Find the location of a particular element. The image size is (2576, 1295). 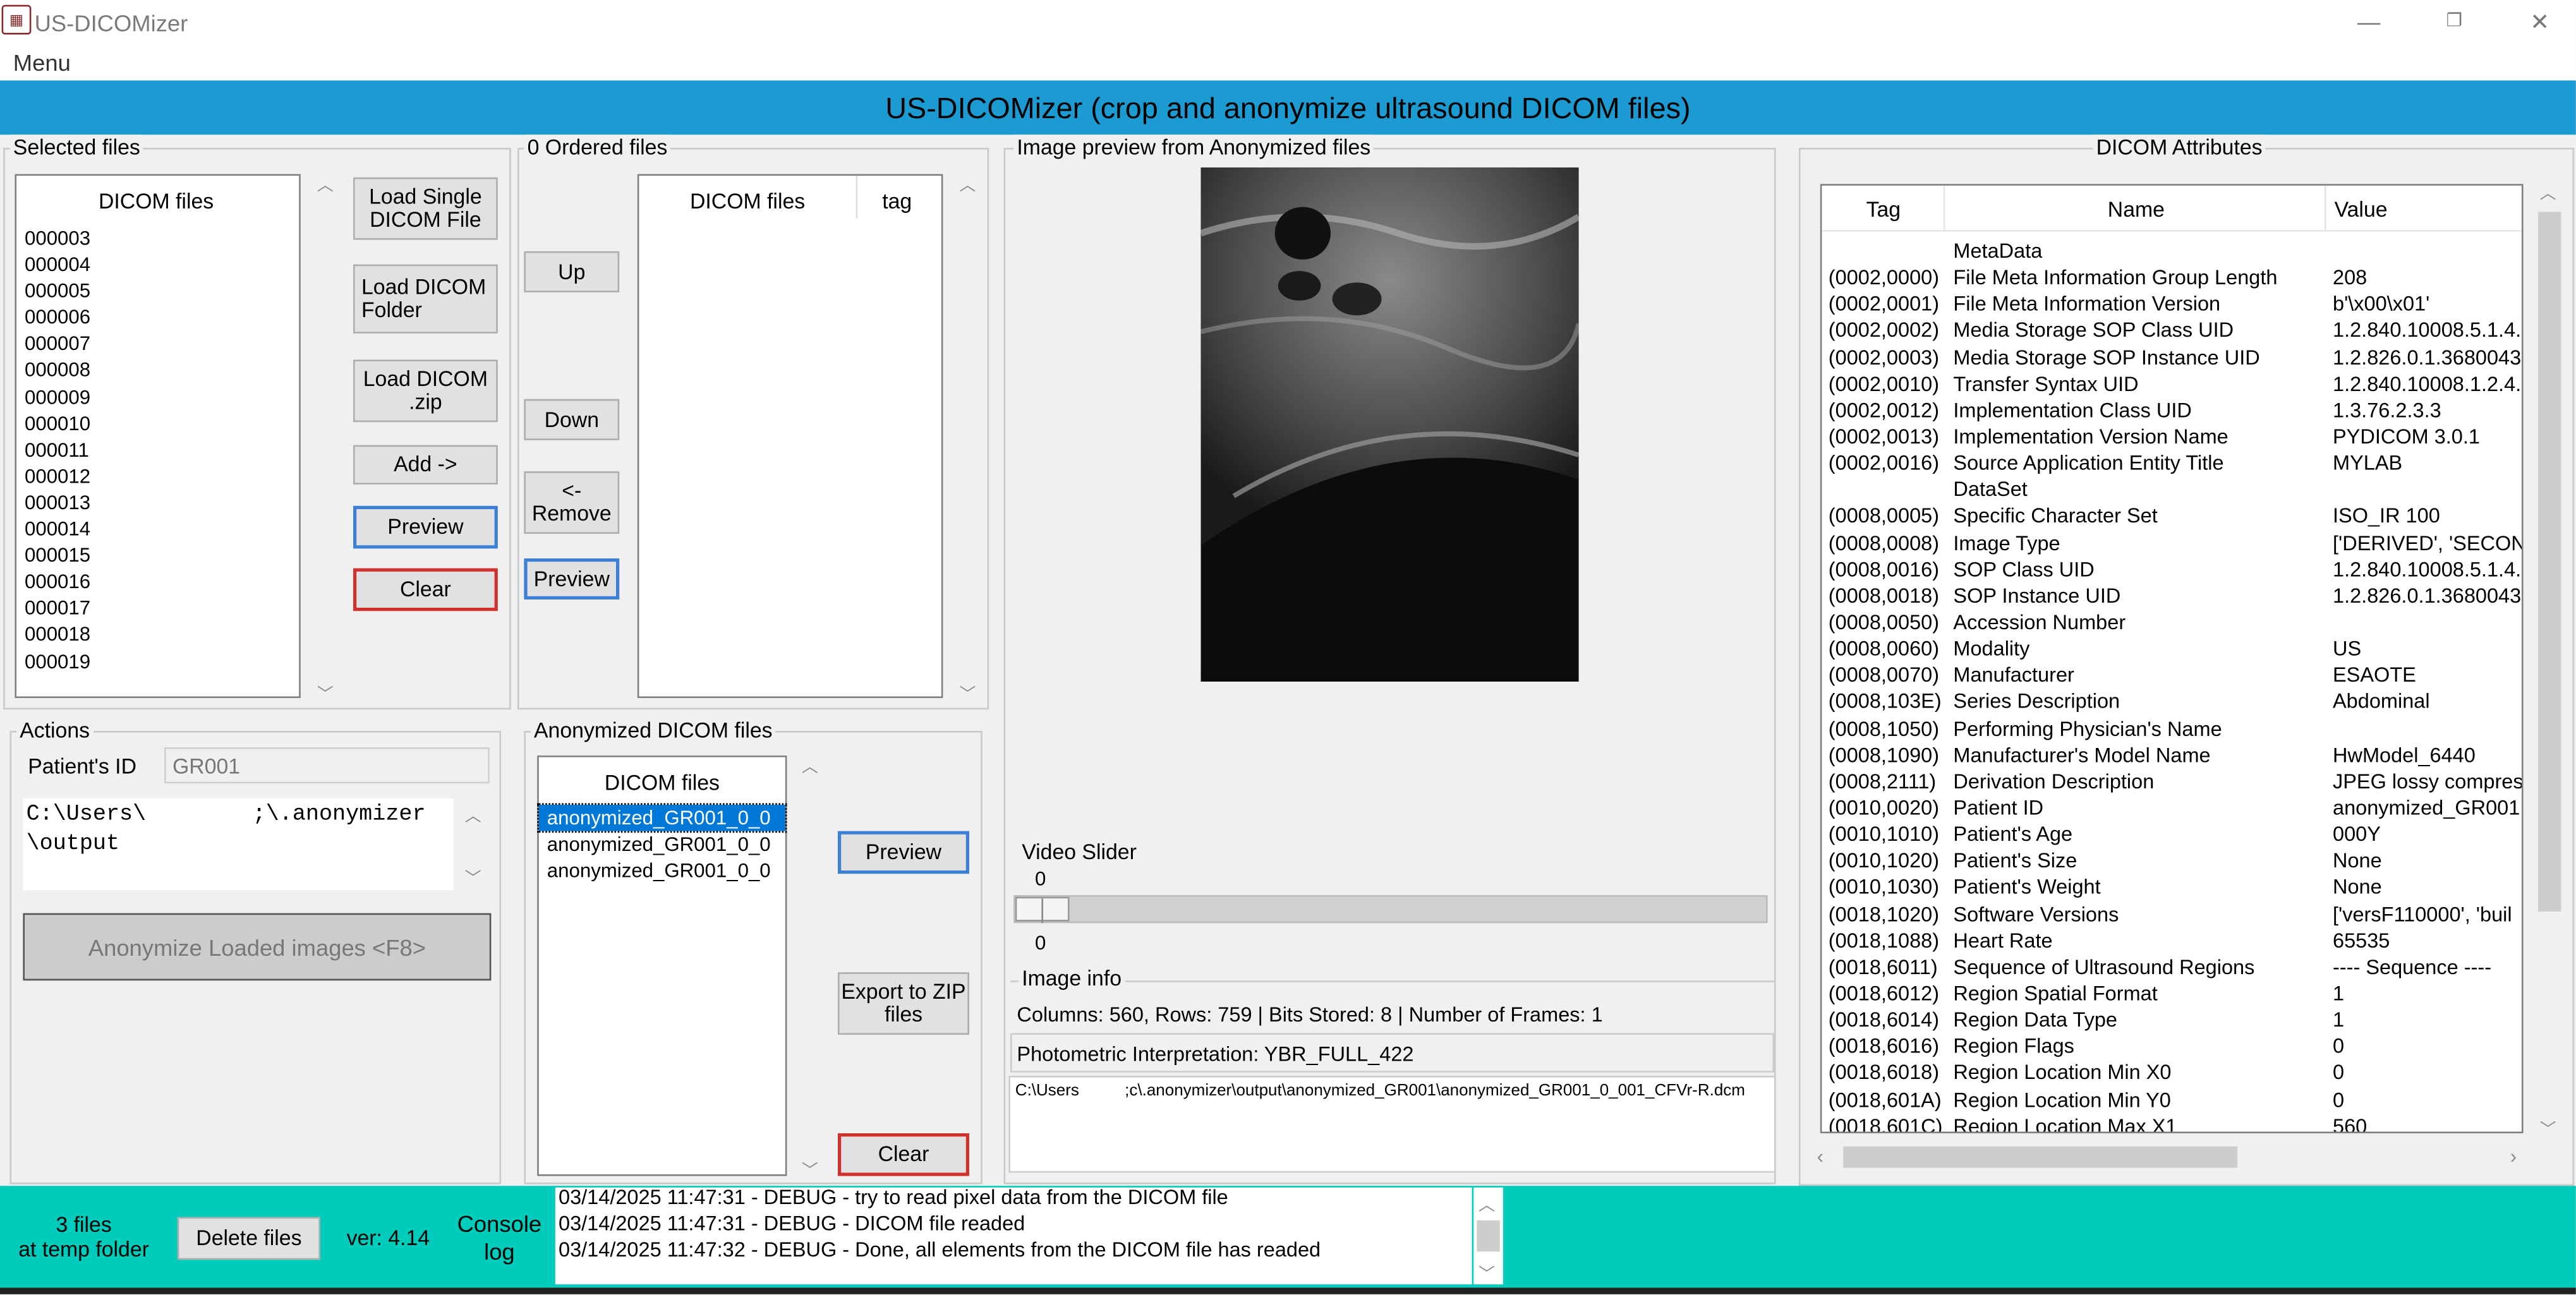

path-scroll-down-icon: ﹀ is located at coordinates (473, 876).